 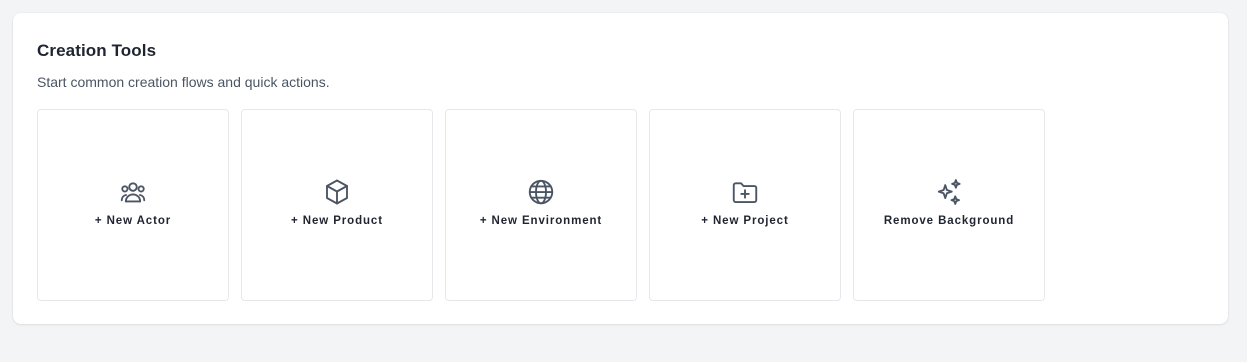 I want to click on new-project-tile: + New Project, so click(x=745, y=205).